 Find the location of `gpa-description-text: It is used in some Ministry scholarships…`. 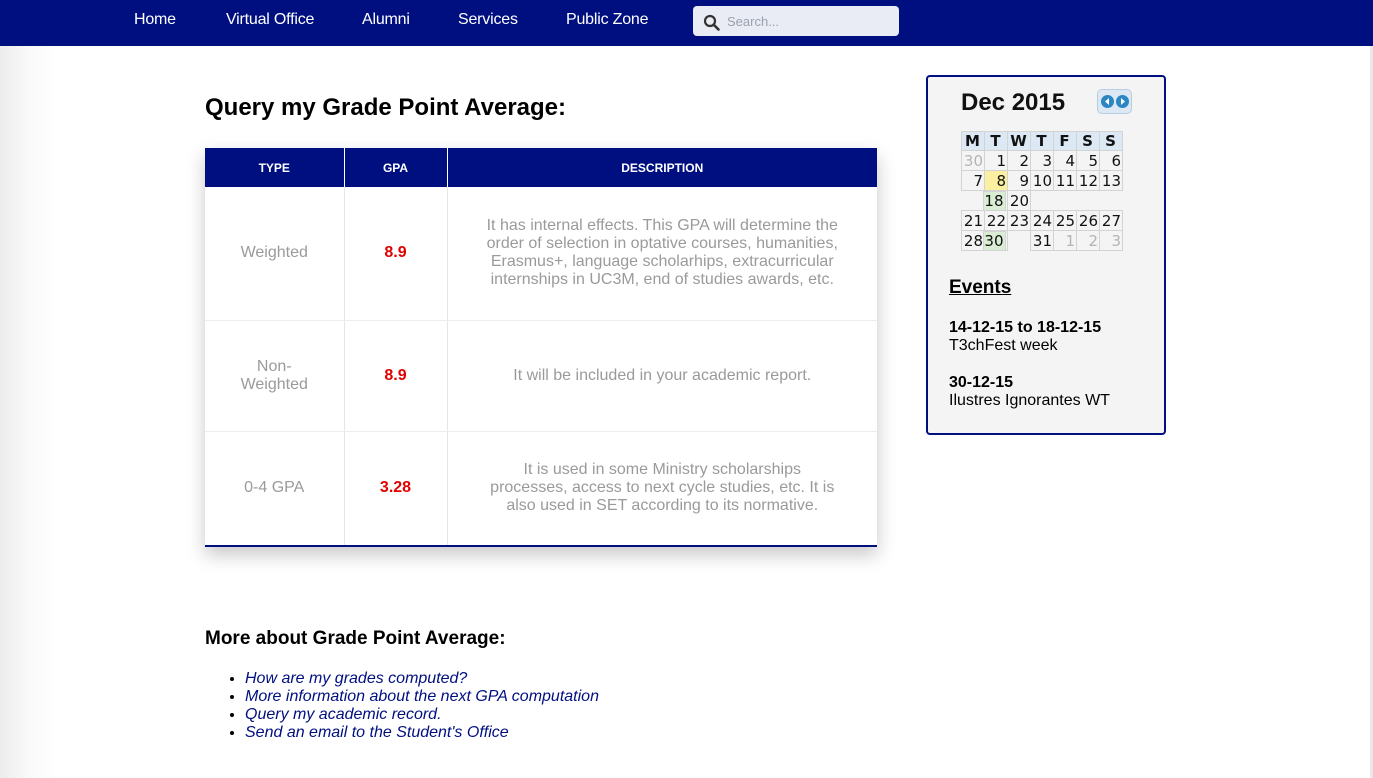

gpa-description-text: It is used in some Ministry scholarships… is located at coordinates (662, 488).